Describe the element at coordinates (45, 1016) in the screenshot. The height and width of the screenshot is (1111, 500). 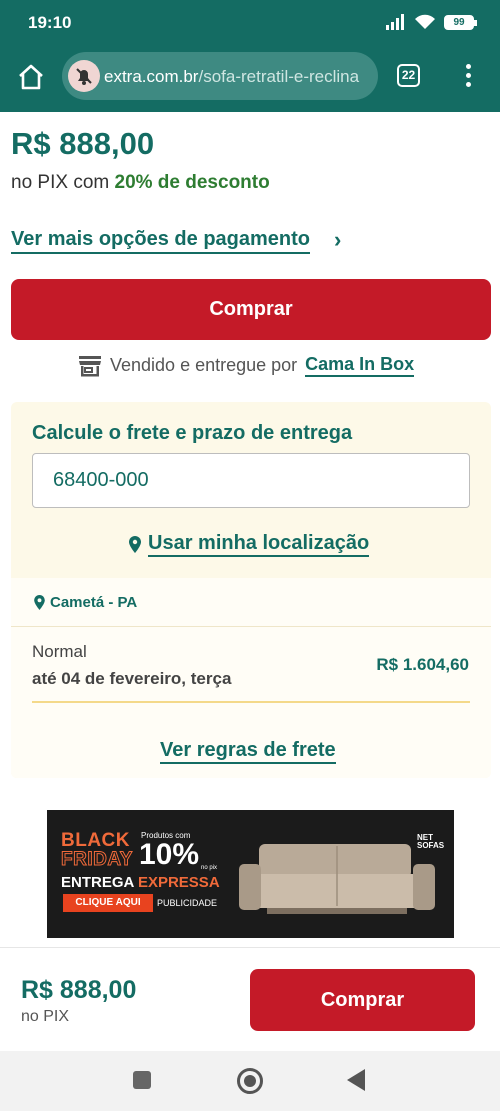
I see `sticky-pix-label: no PIX` at that location.